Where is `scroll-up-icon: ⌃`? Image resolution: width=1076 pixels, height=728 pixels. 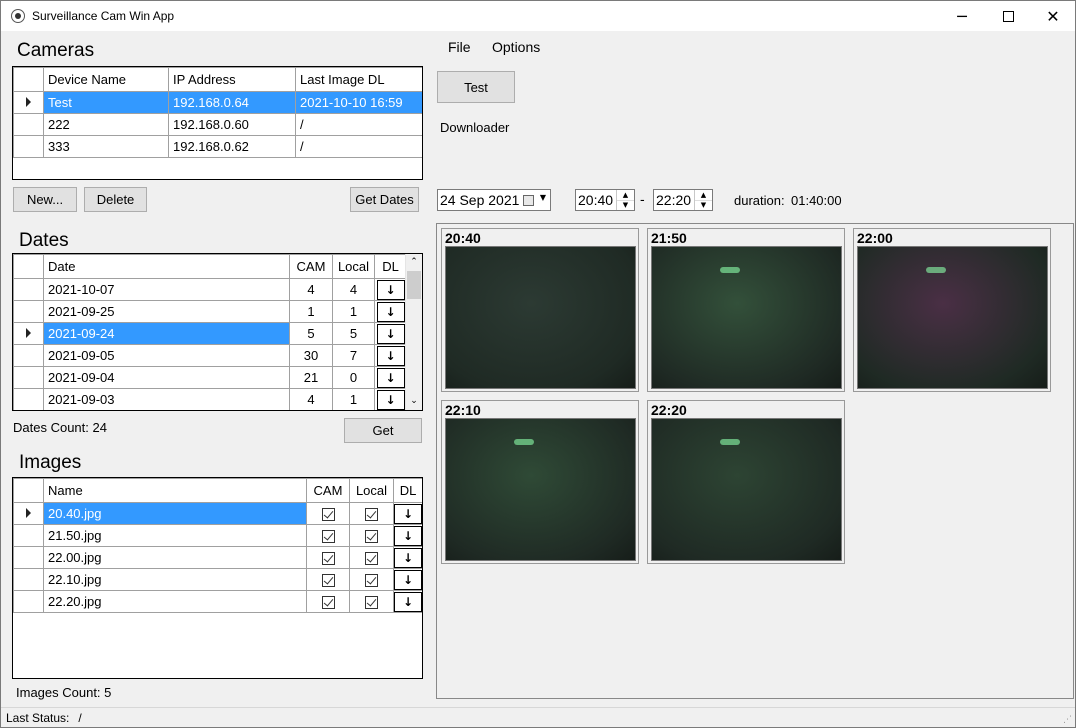
scroll-up-icon: ⌃ is located at coordinates (414, 262).